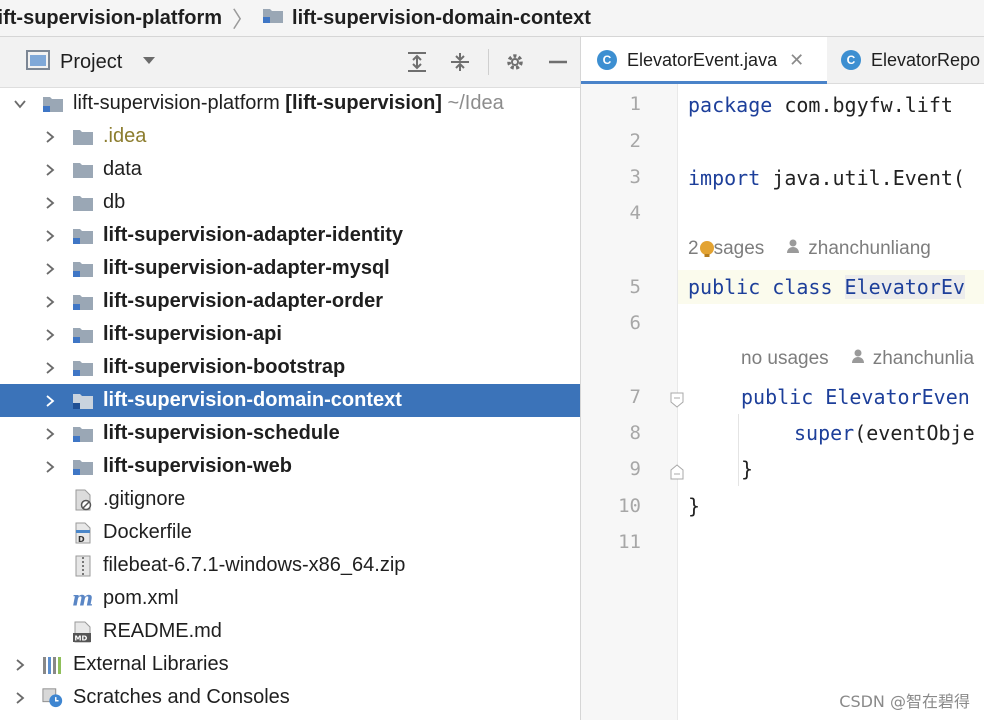  Describe the element at coordinates (862, 105) in the screenshot. I see `code-text: com.bgyfw.lift` at that location.